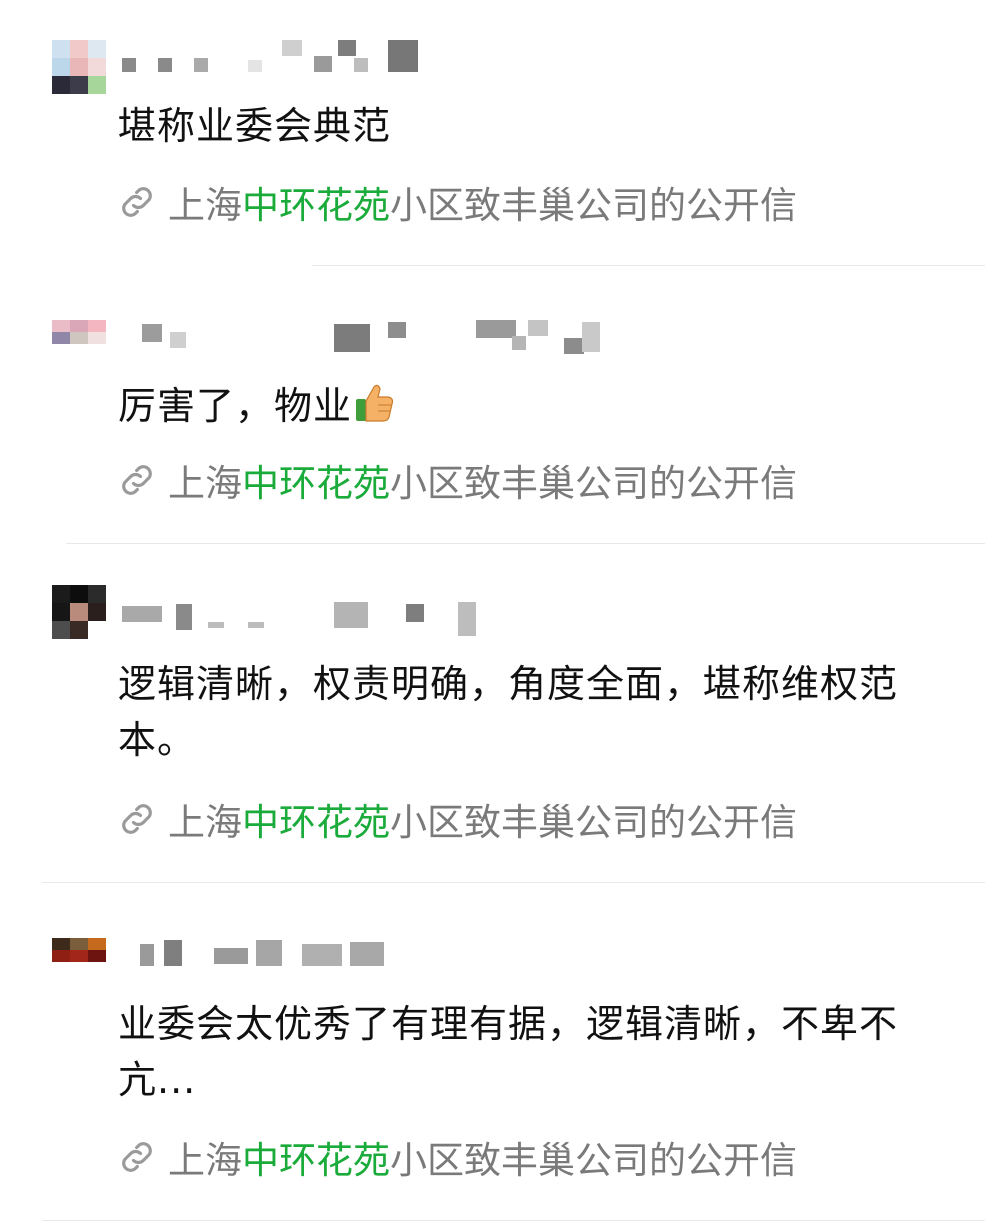  Describe the element at coordinates (533, 406) in the screenshot. I see `comment-text: 厉害了，物业` at that location.